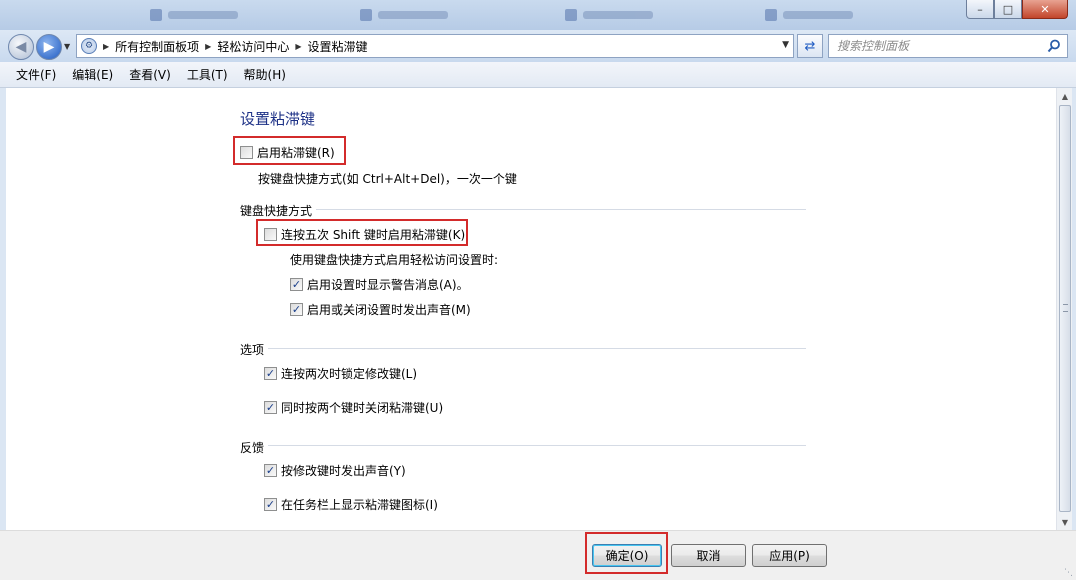  What do you see at coordinates (538, 15) in the screenshot?
I see `title-bar: – □ ✕` at bounding box center [538, 15].